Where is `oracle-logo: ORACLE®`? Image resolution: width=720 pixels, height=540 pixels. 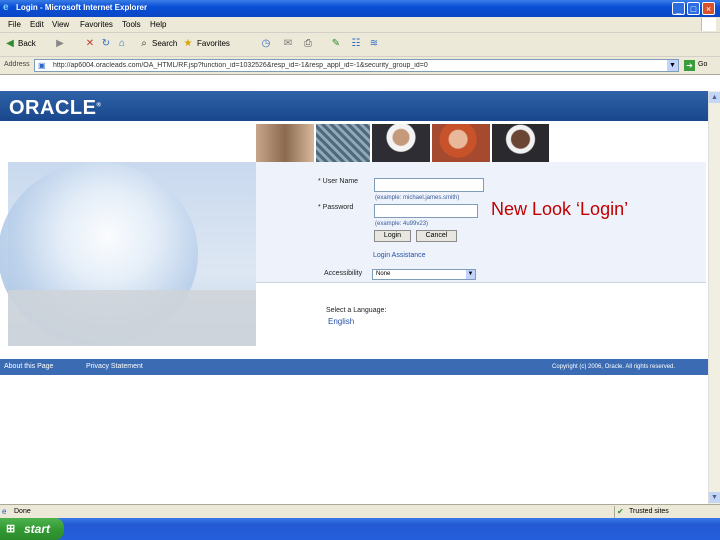
oracle-logo: ORACLE® is located at coordinates (55, 108).